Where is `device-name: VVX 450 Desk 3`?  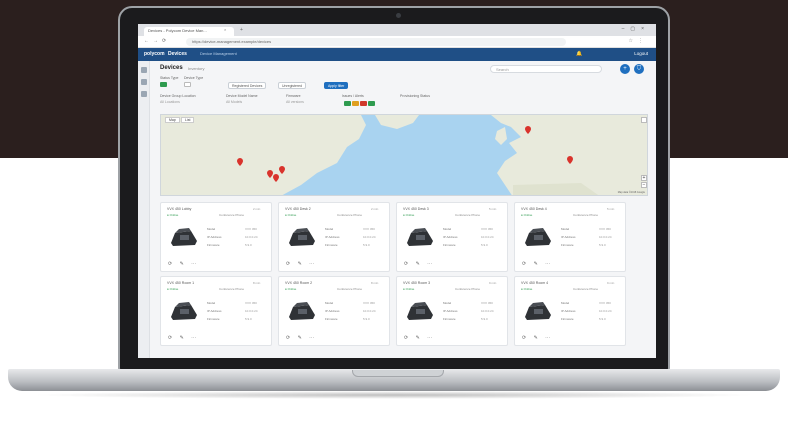 device-name: VVX 450 Desk 3 is located at coordinates (416, 209).